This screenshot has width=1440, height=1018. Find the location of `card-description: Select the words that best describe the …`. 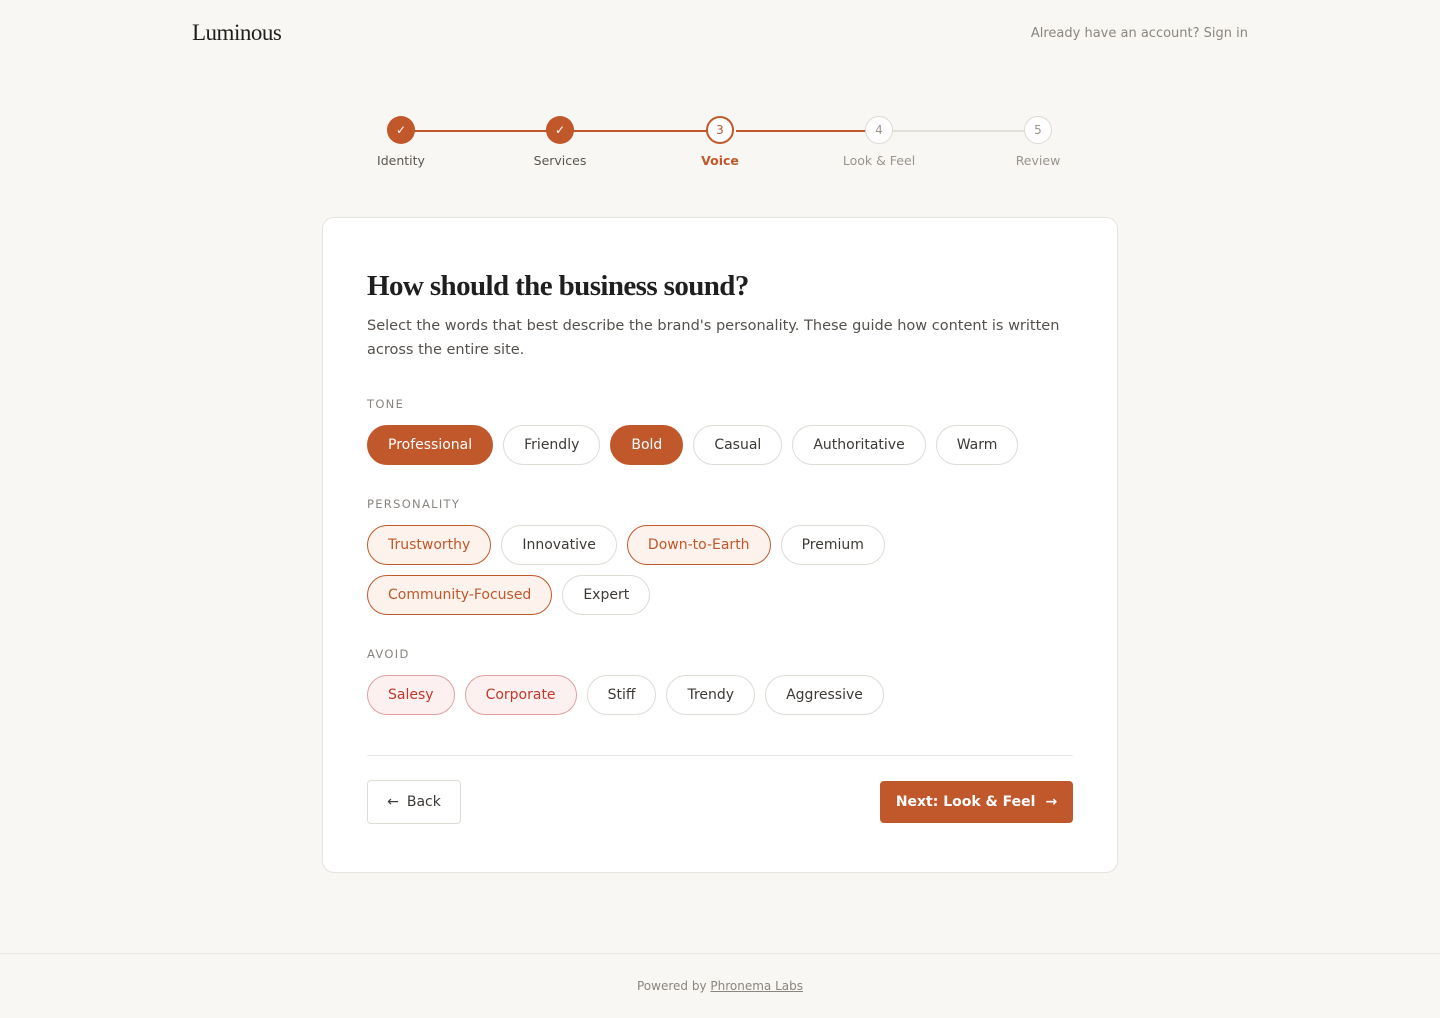

card-description: Select the words that best describe the … is located at coordinates (713, 338).